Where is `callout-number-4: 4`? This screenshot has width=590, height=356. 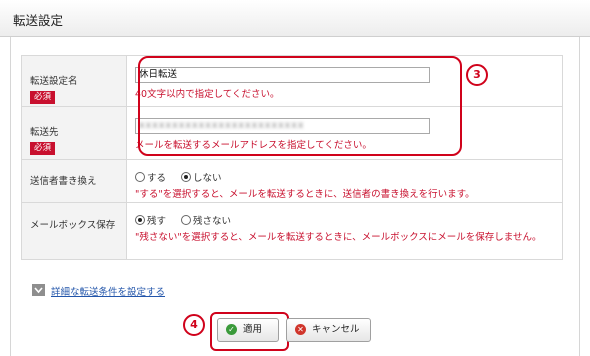
callout-number-4: 4 is located at coordinates (194, 325).